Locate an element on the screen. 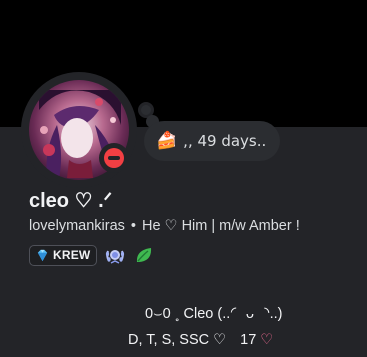 The height and width of the screenshot is (357, 367). custom-status-bubble: 🍰 ,, 49 days.. is located at coordinates (212, 141).